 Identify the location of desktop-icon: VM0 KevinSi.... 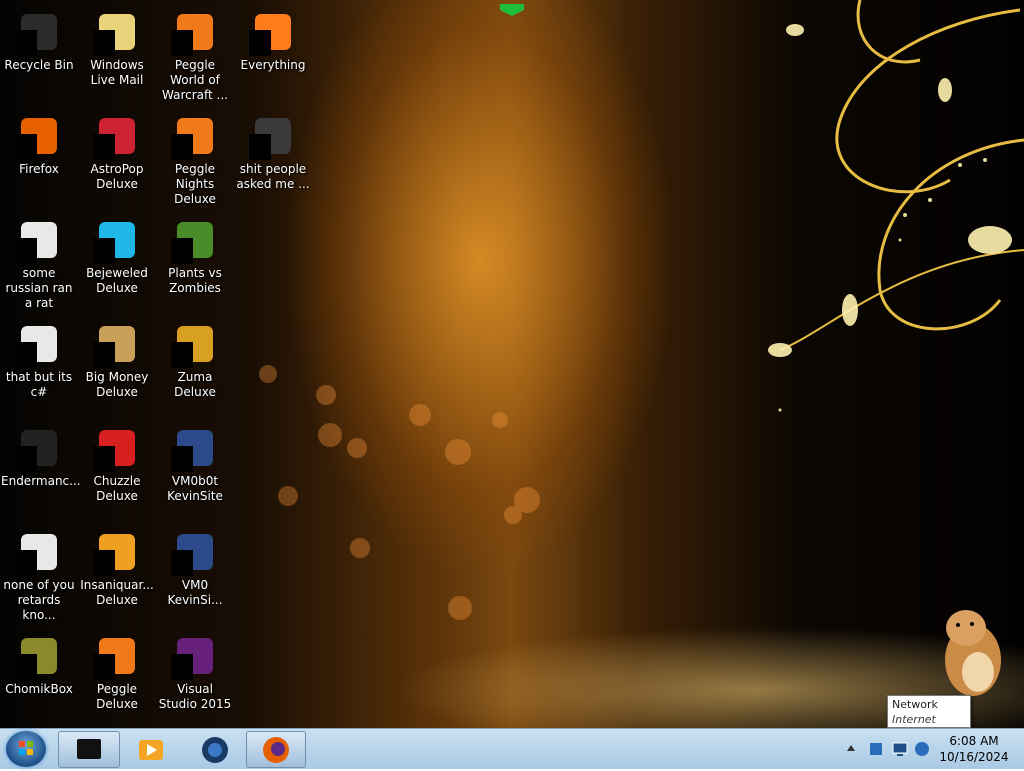
(195, 566).